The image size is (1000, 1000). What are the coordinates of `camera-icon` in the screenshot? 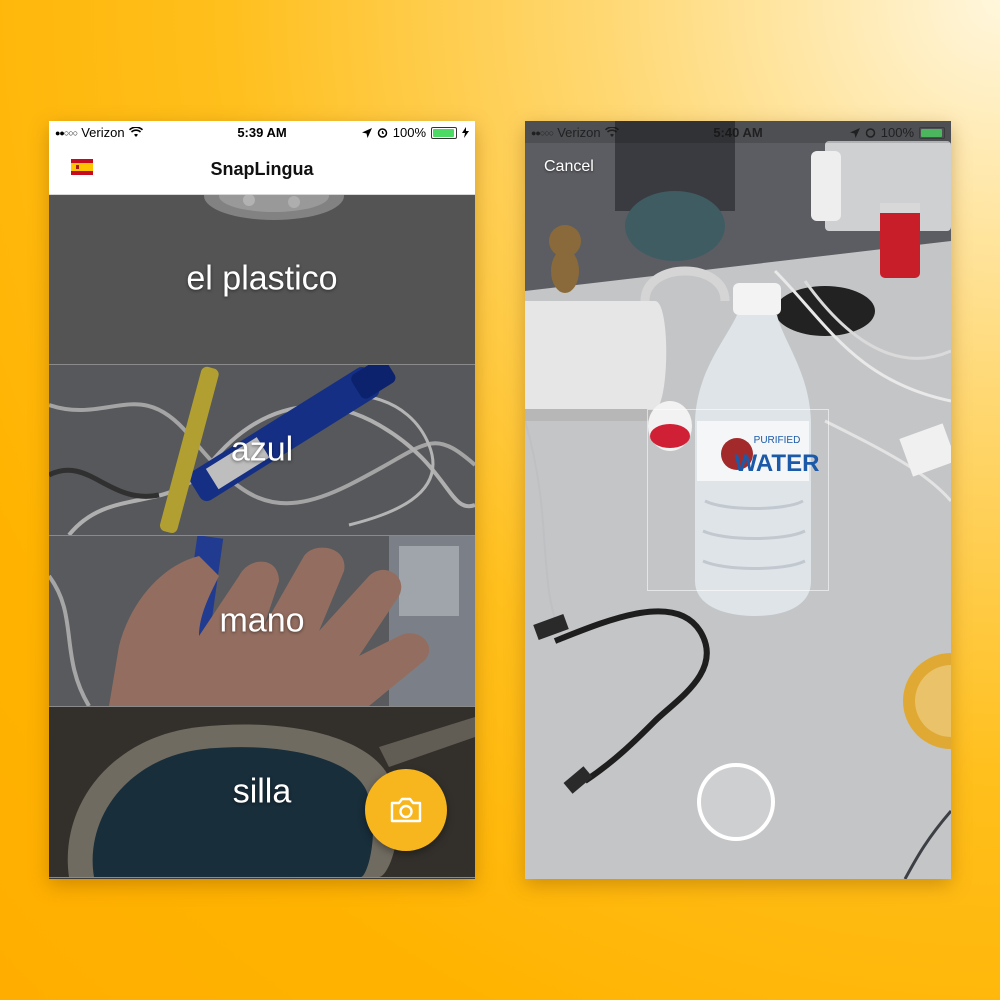 It's located at (406, 810).